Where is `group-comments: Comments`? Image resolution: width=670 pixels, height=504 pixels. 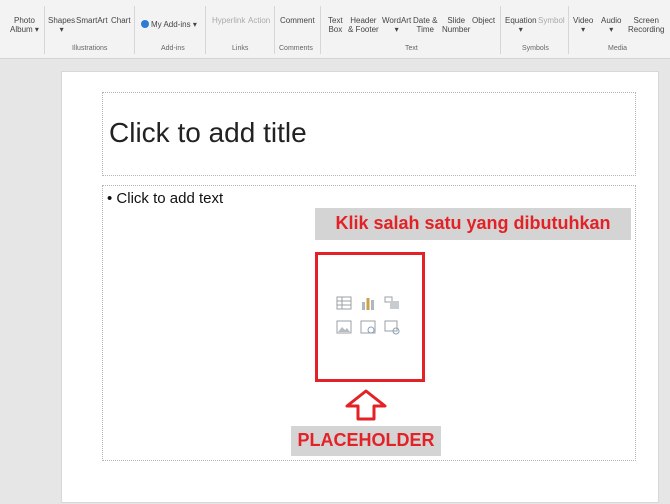 group-comments: Comments is located at coordinates (296, 48).